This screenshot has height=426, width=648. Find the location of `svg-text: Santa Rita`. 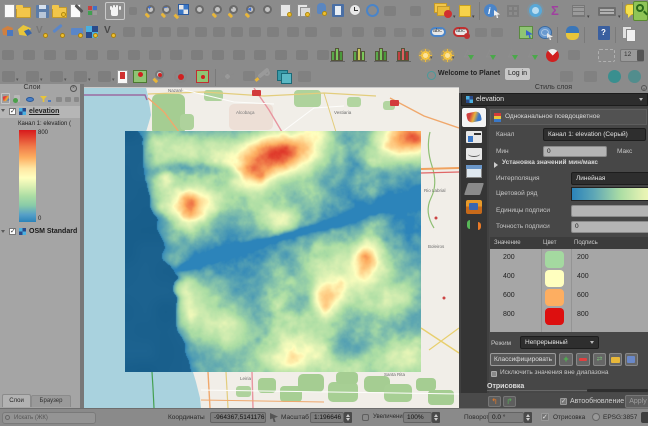

svg-text: Santa Rita is located at coordinates (395, 374).